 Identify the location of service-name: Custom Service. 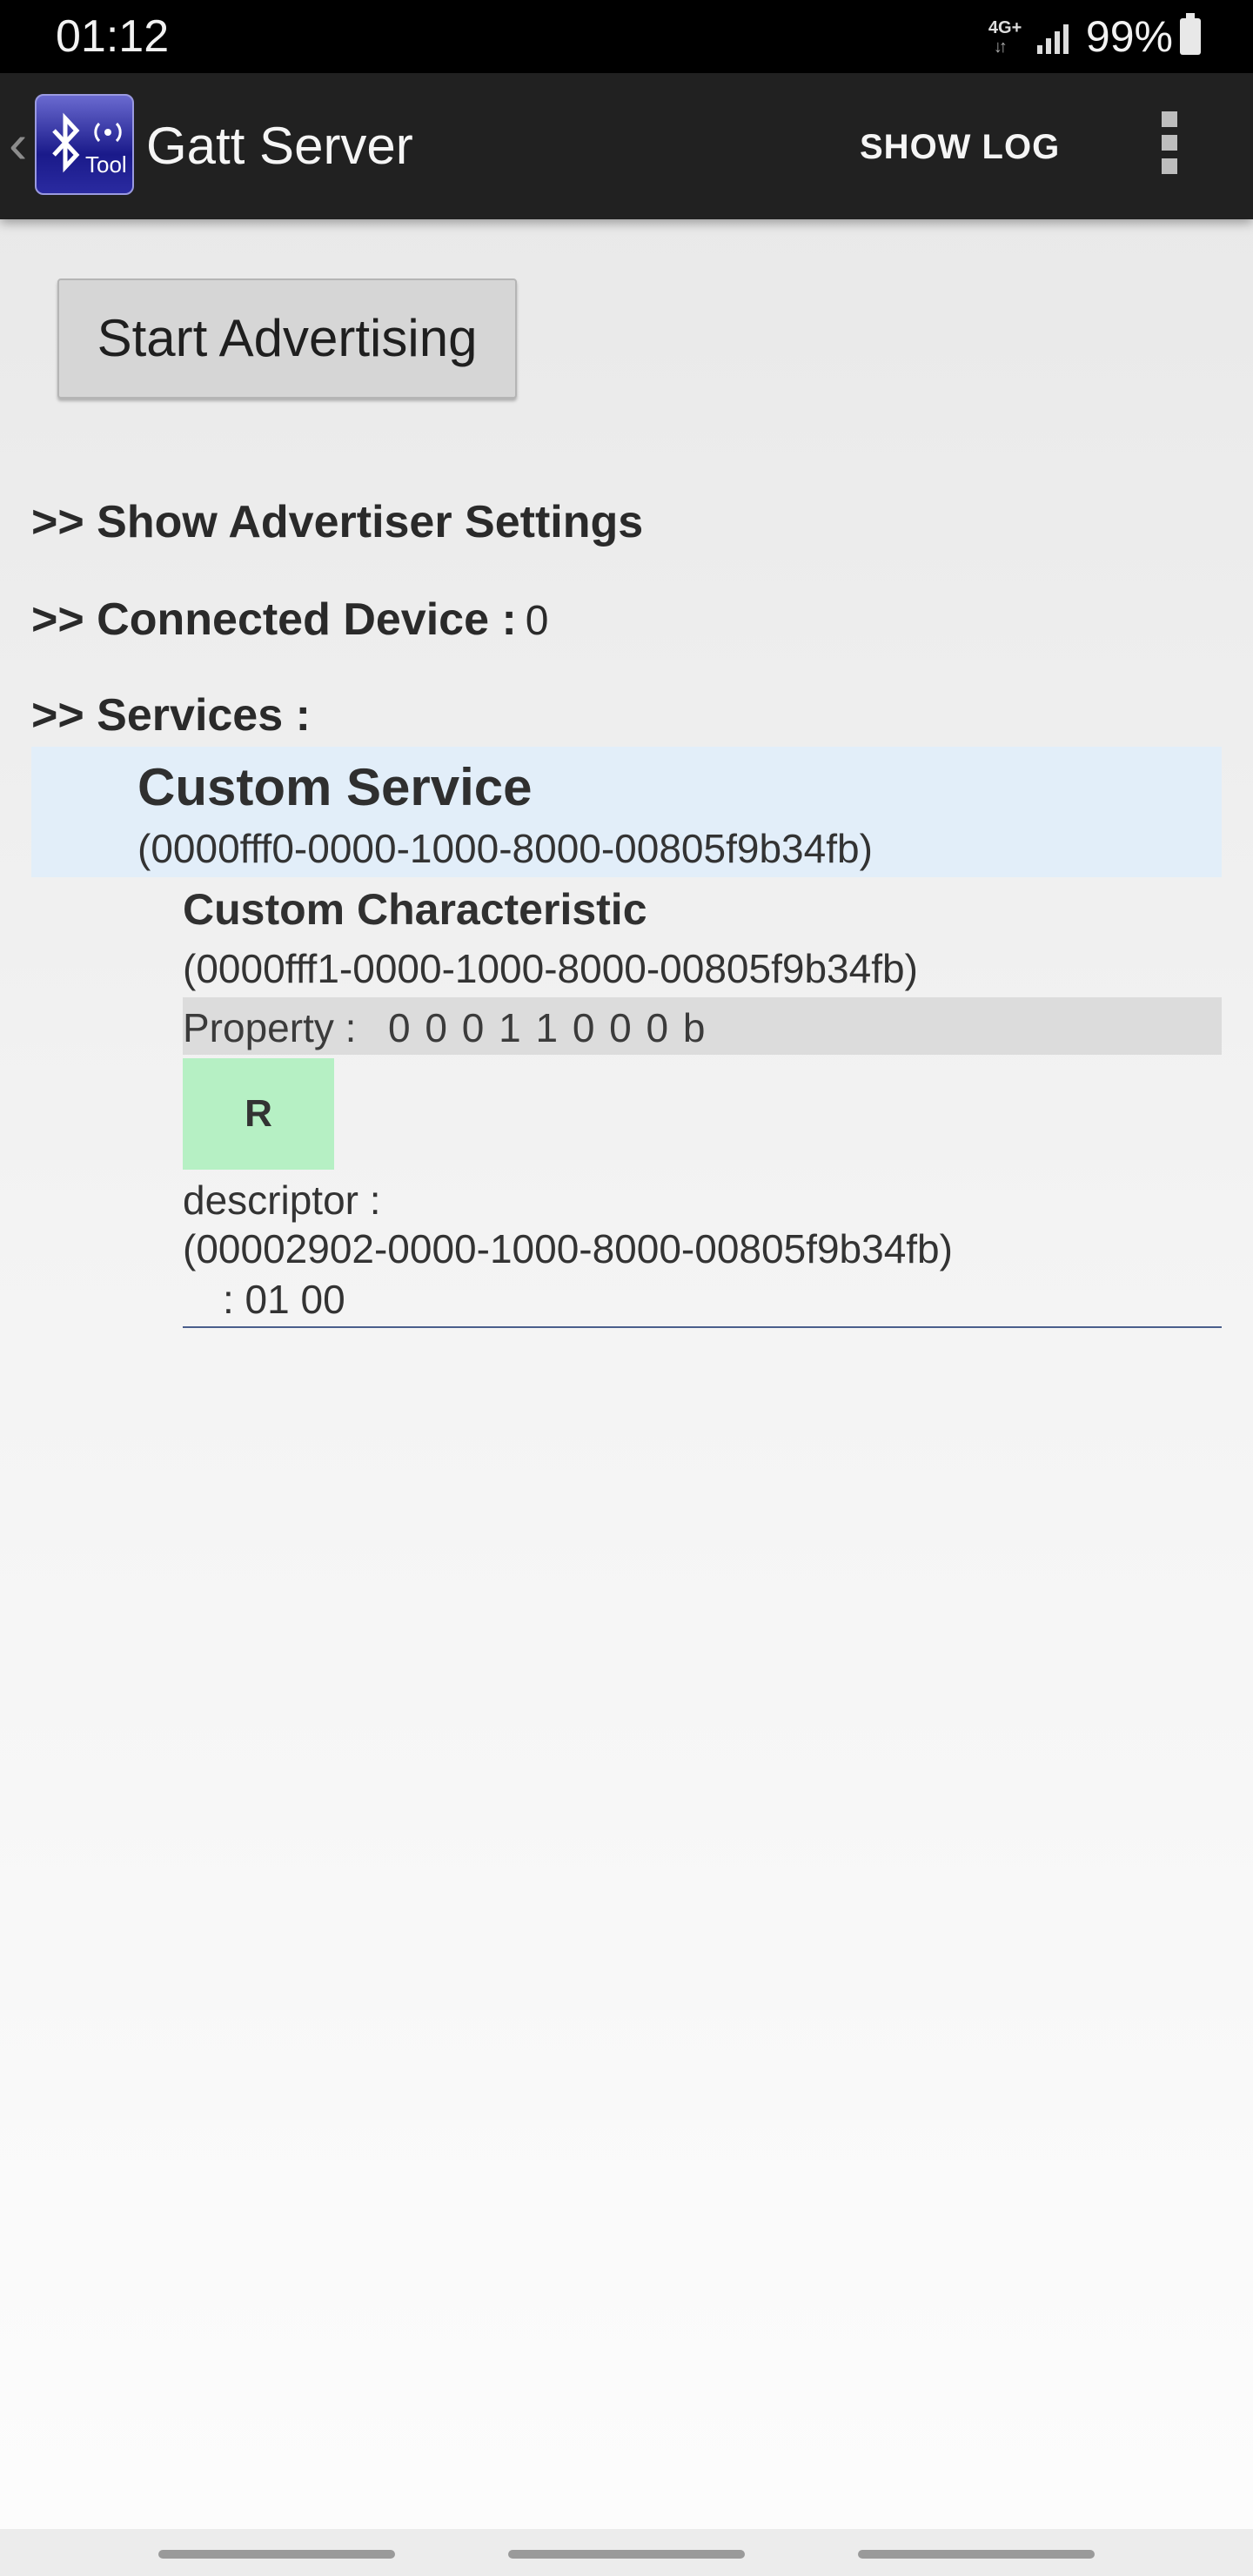
(335, 787).